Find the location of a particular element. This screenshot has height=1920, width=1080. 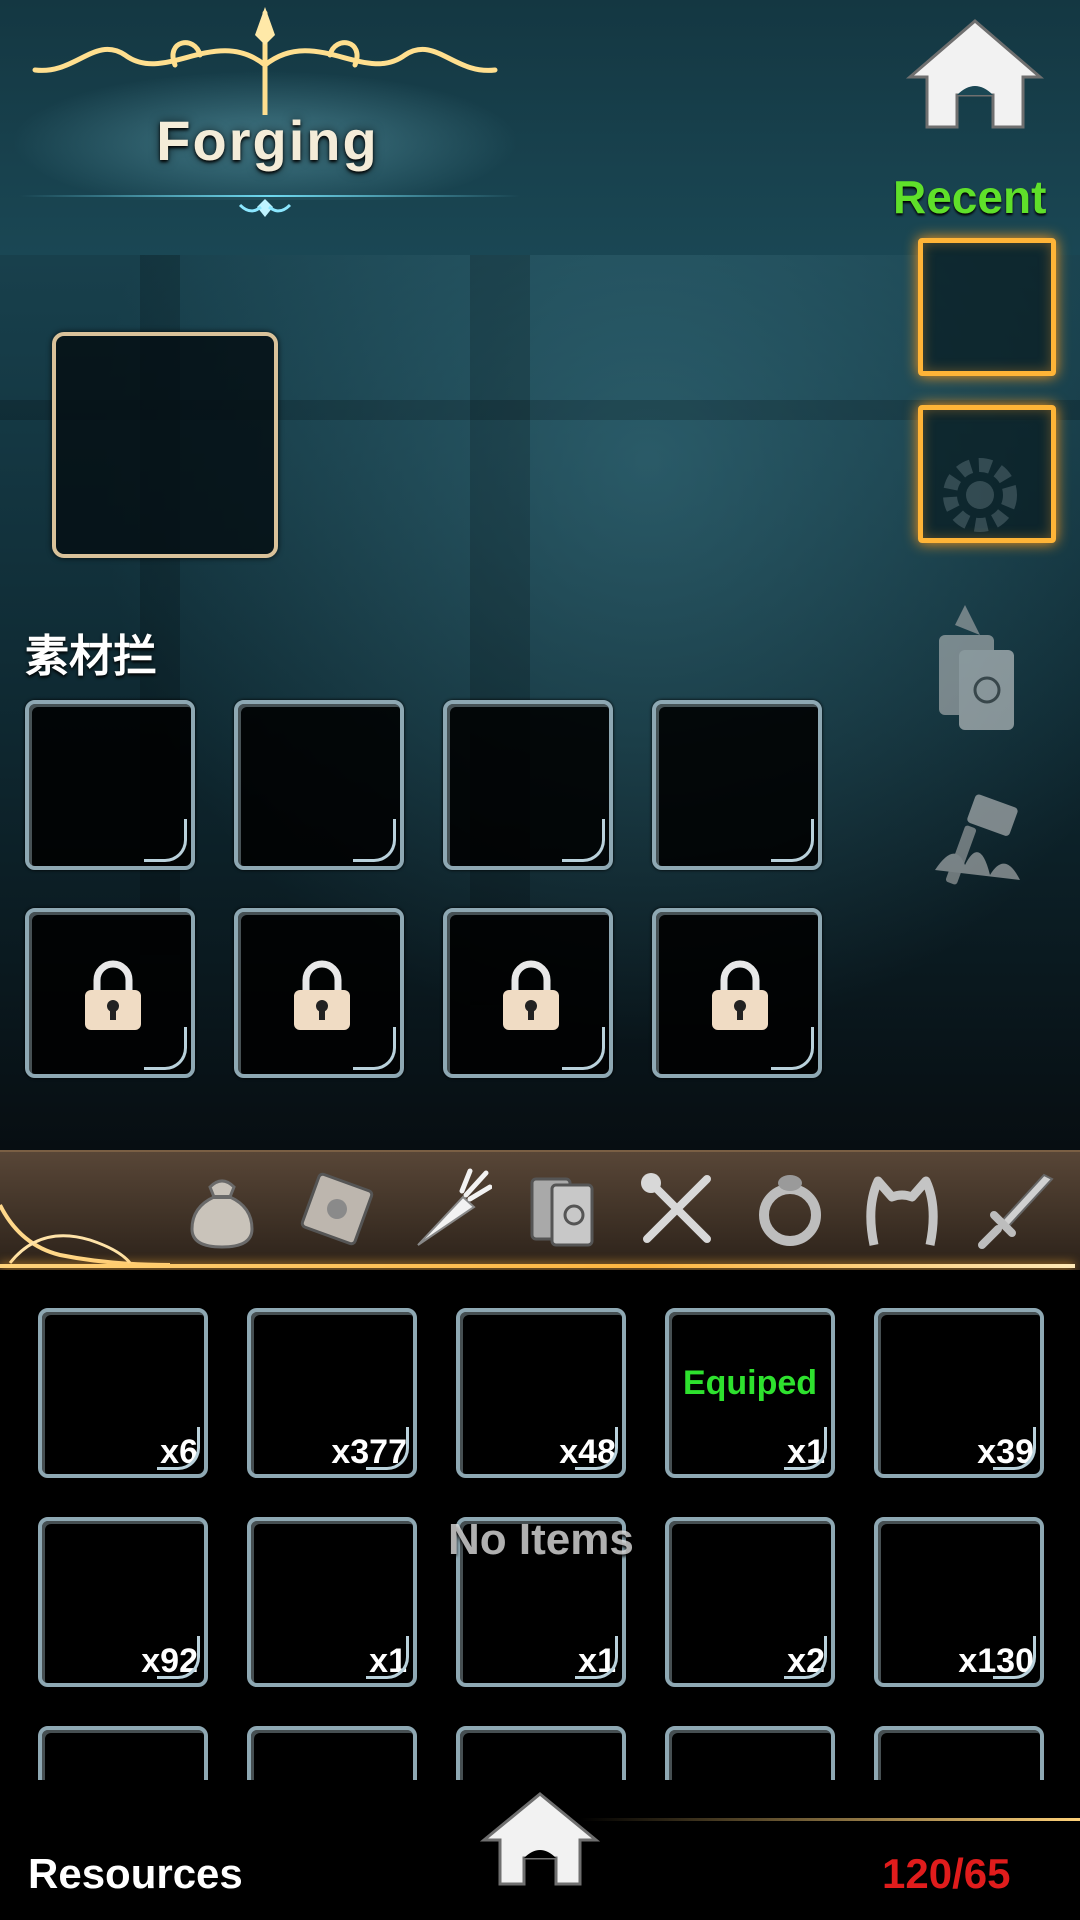

inventory-item: x1 is located at coordinates (332, 1602).